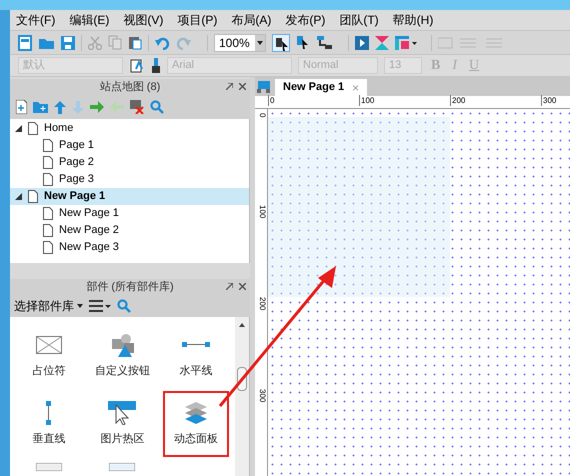  Describe the element at coordinates (135, 42) in the screenshot. I see `paste-icon` at that location.